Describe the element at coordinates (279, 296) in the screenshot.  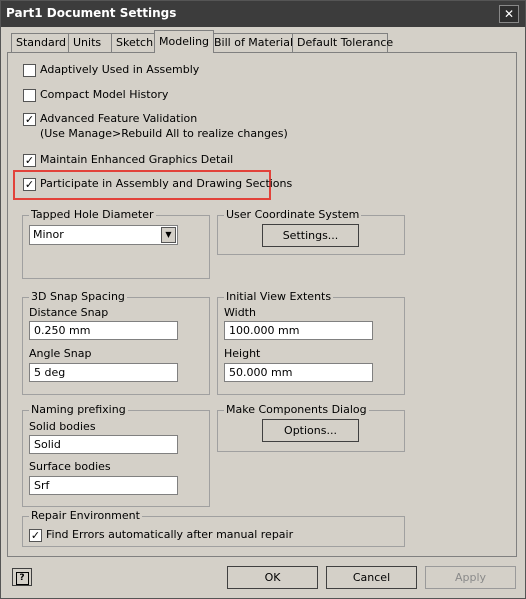
I see `view-extents-legend: Initial View Extents` at that location.